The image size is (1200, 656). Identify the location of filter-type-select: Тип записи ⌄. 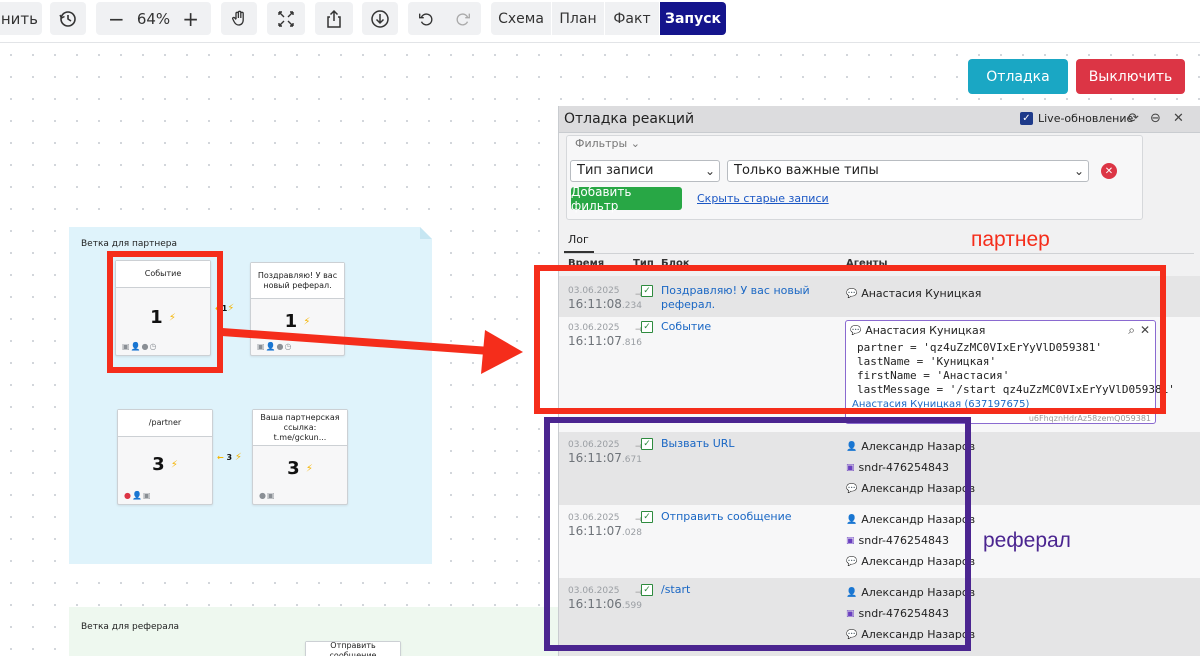
(645, 171).